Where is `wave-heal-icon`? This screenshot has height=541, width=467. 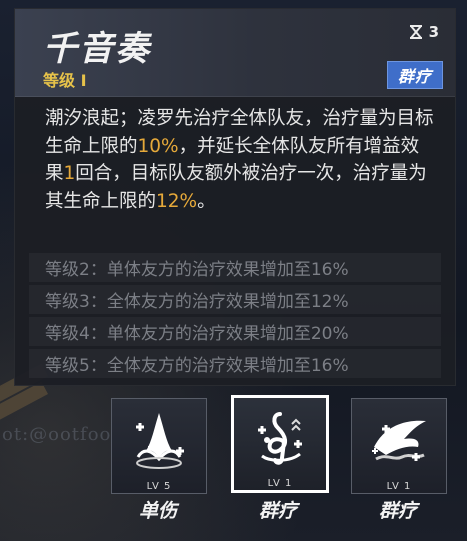
wave-heal-icon is located at coordinates (399, 440).